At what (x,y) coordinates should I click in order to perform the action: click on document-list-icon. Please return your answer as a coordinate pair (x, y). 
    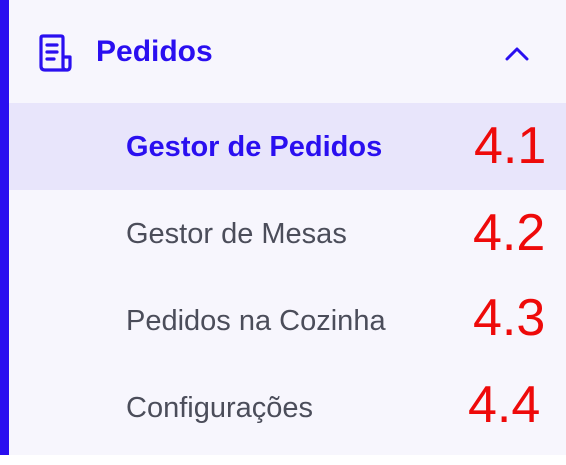
    Looking at the image, I should click on (58, 53).